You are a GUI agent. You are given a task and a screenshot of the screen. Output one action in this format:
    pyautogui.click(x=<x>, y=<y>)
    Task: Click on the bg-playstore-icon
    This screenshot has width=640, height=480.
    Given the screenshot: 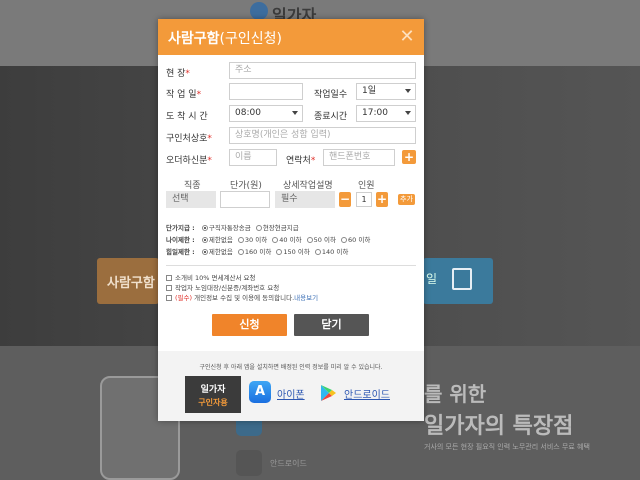 What is the action you would take?
    pyautogui.click(x=249, y=463)
    